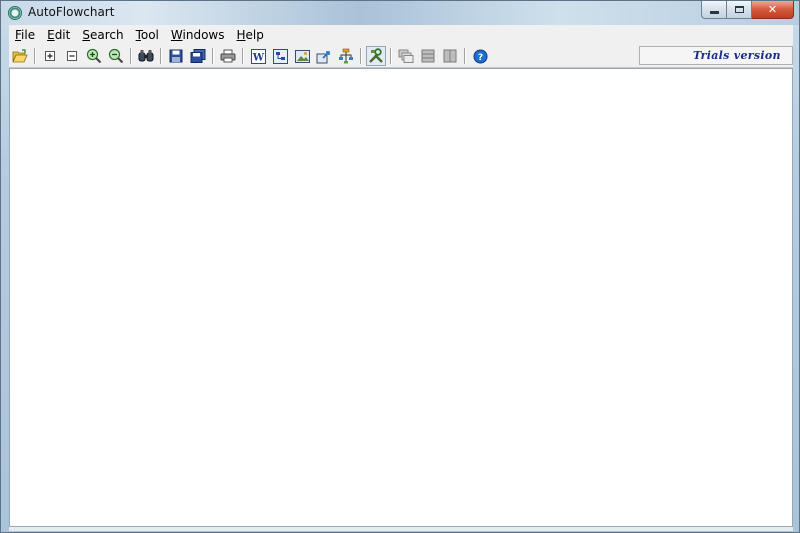  I want to click on tools-icon, so click(376, 55).